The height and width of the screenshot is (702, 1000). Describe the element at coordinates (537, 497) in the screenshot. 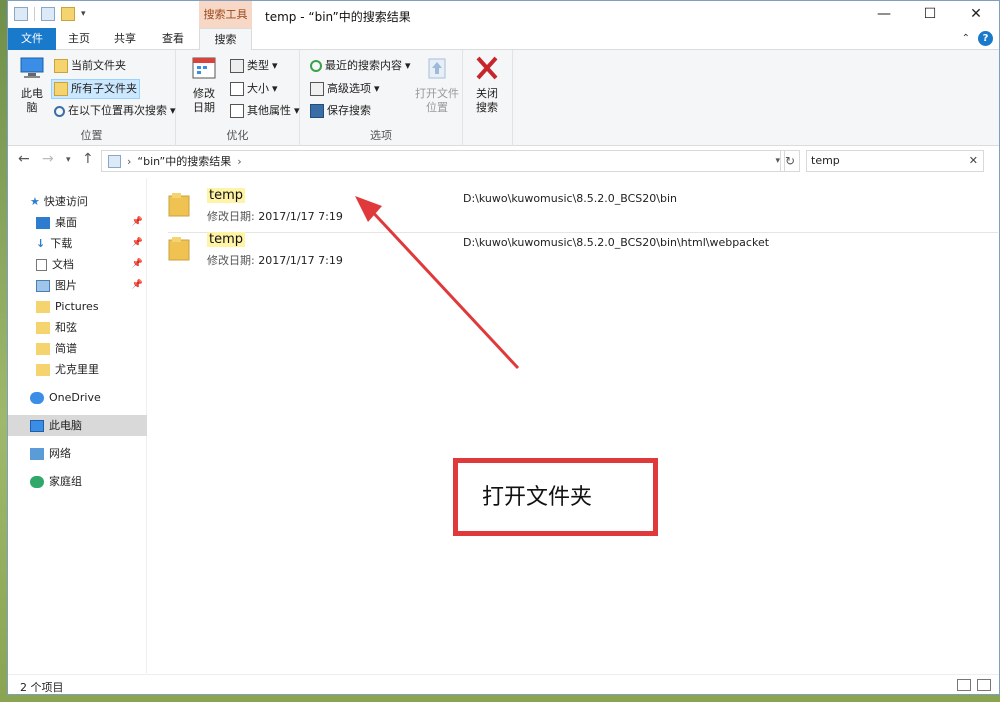

I see `annotation-text: 打开文件夹` at that location.